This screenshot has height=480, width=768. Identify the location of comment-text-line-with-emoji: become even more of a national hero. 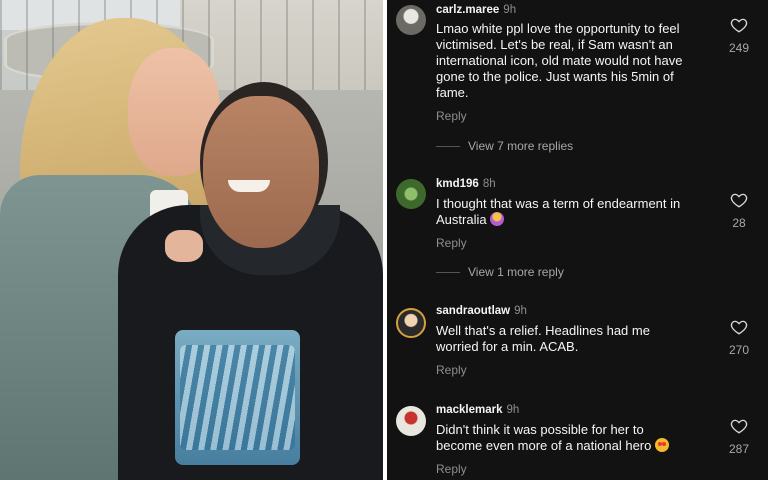
(579, 446).